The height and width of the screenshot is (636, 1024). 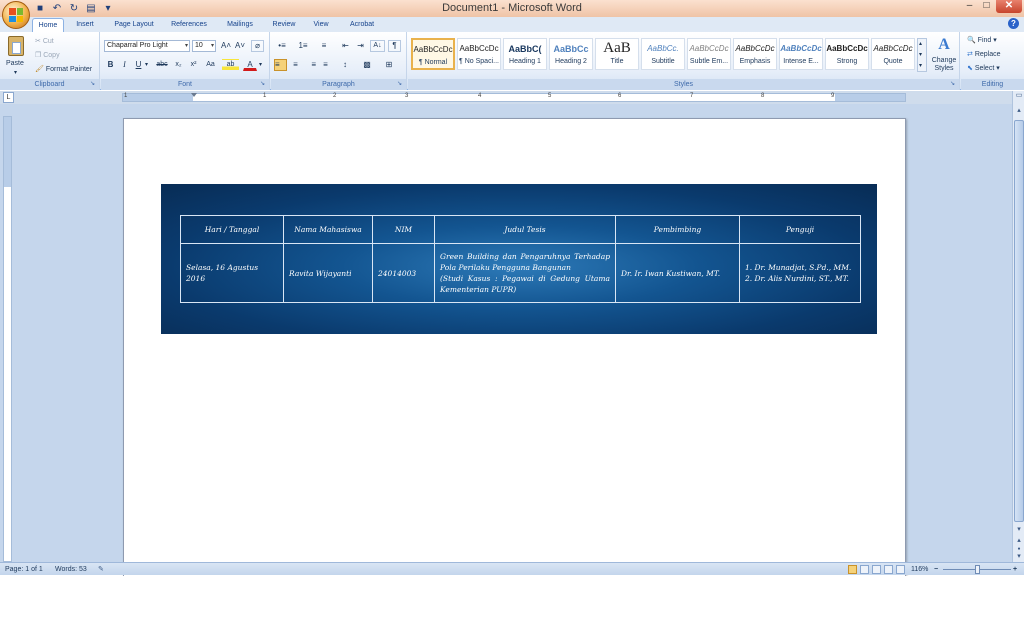 What do you see at coordinates (1019, 111) in the screenshot?
I see `scroll-up-icon: ▴` at bounding box center [1019, 111].